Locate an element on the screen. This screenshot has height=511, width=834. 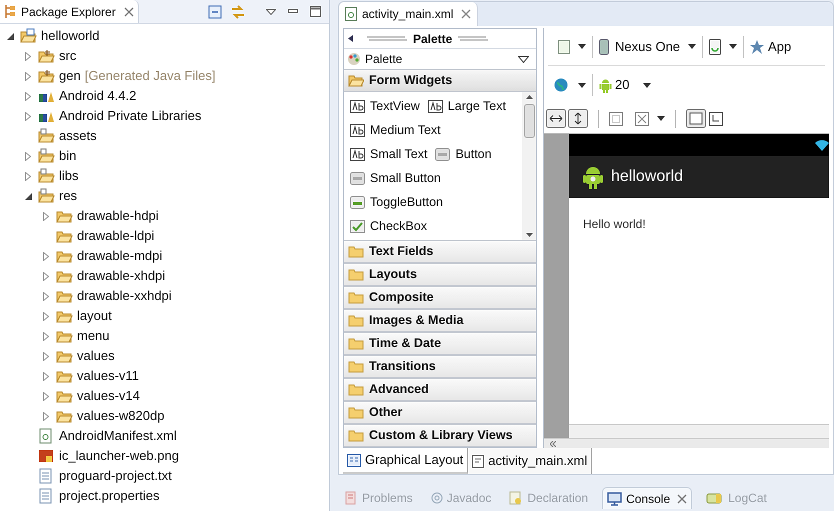
api-level-selector: 20 is located at coordinates (622, 85).